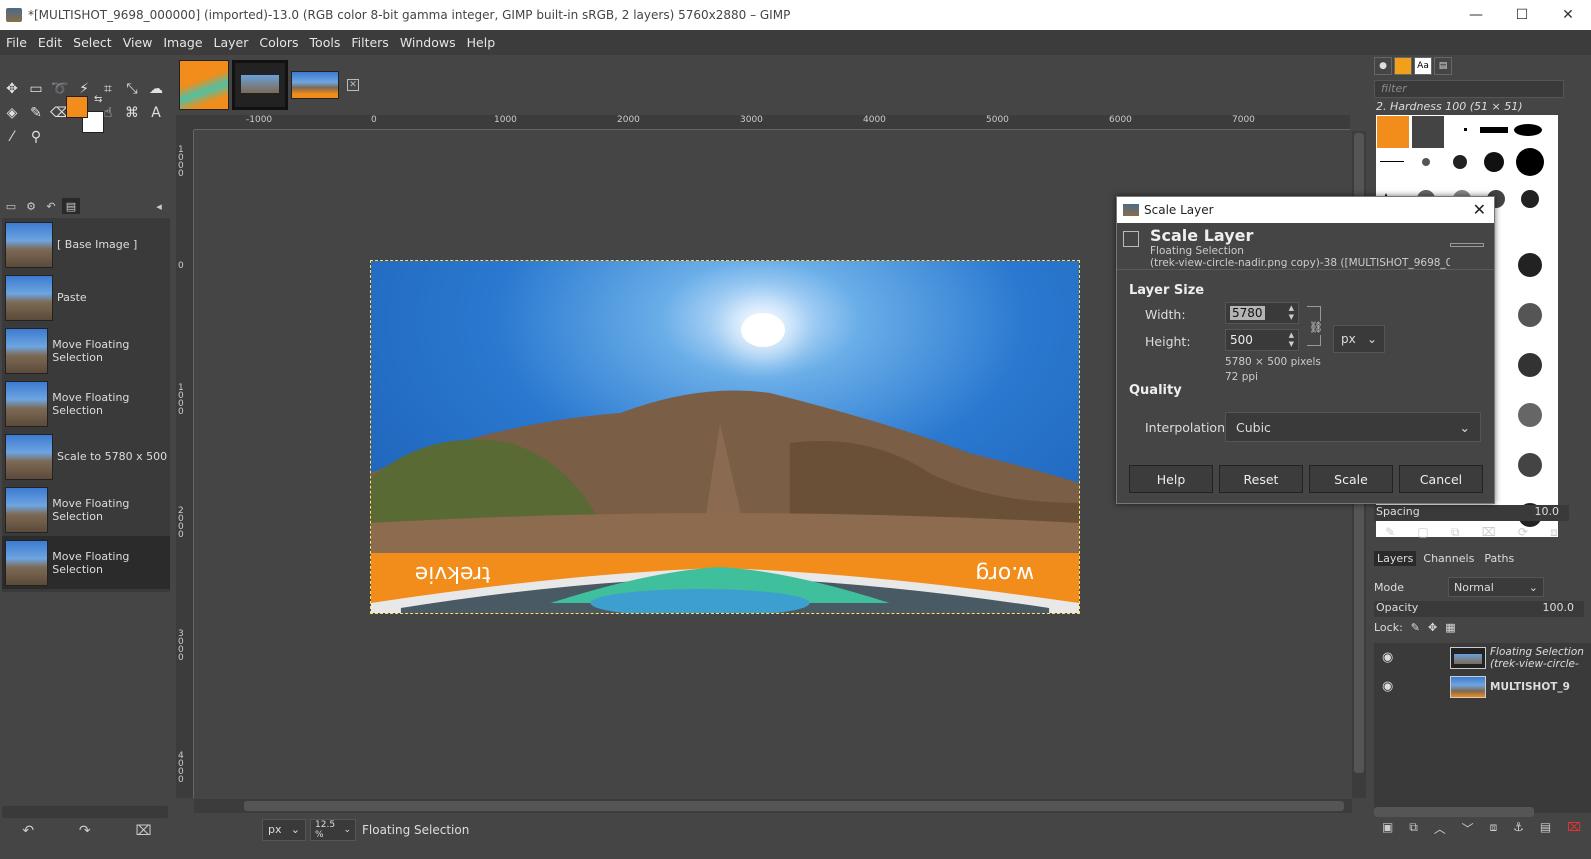  I want to click on menu-view: View, so click(138, 42).